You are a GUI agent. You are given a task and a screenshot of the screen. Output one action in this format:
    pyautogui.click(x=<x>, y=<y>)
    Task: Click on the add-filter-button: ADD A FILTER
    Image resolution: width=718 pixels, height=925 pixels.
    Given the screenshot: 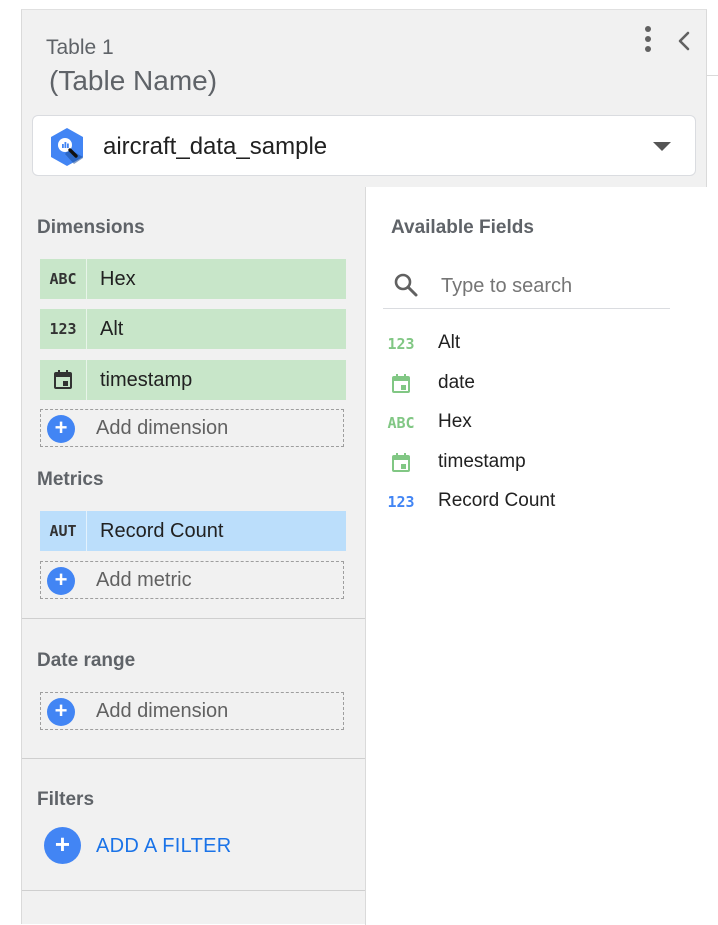 What is the action you would take?
    pyautogui.click(x=164, y=846)
    